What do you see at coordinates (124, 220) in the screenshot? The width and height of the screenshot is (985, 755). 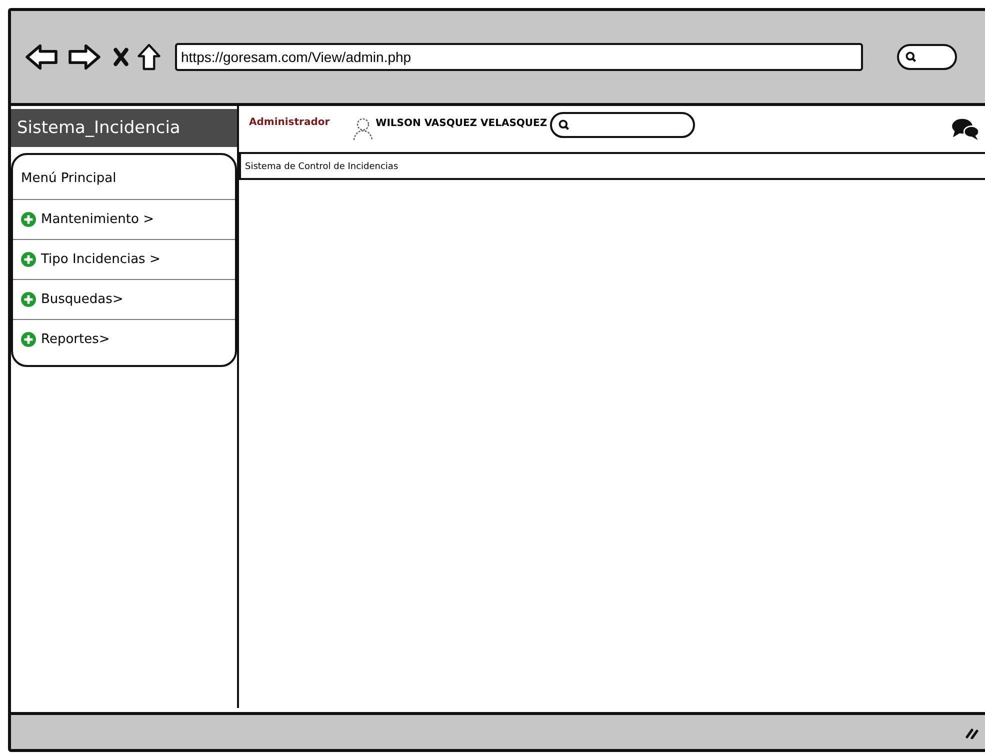 I see `menu-item: Mantenimiento >` at bounding box center [124, 220].